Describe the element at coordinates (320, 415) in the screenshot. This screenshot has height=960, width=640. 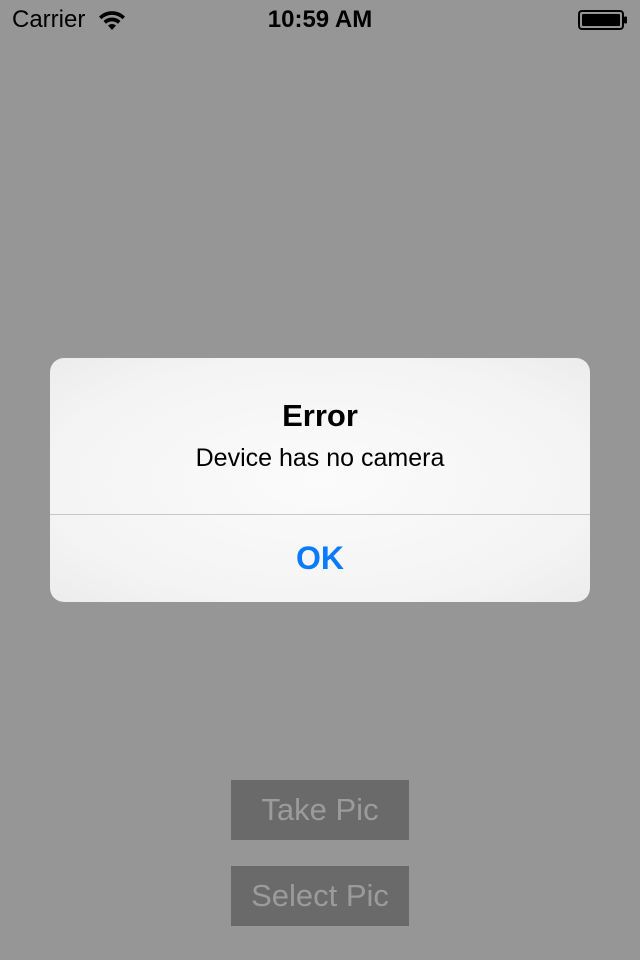
I see `alert-title: Error` at that location.